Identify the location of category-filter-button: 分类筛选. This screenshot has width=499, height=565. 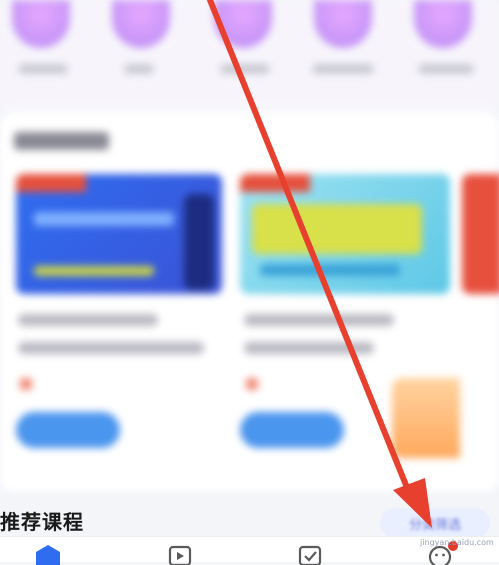
(435, 523).